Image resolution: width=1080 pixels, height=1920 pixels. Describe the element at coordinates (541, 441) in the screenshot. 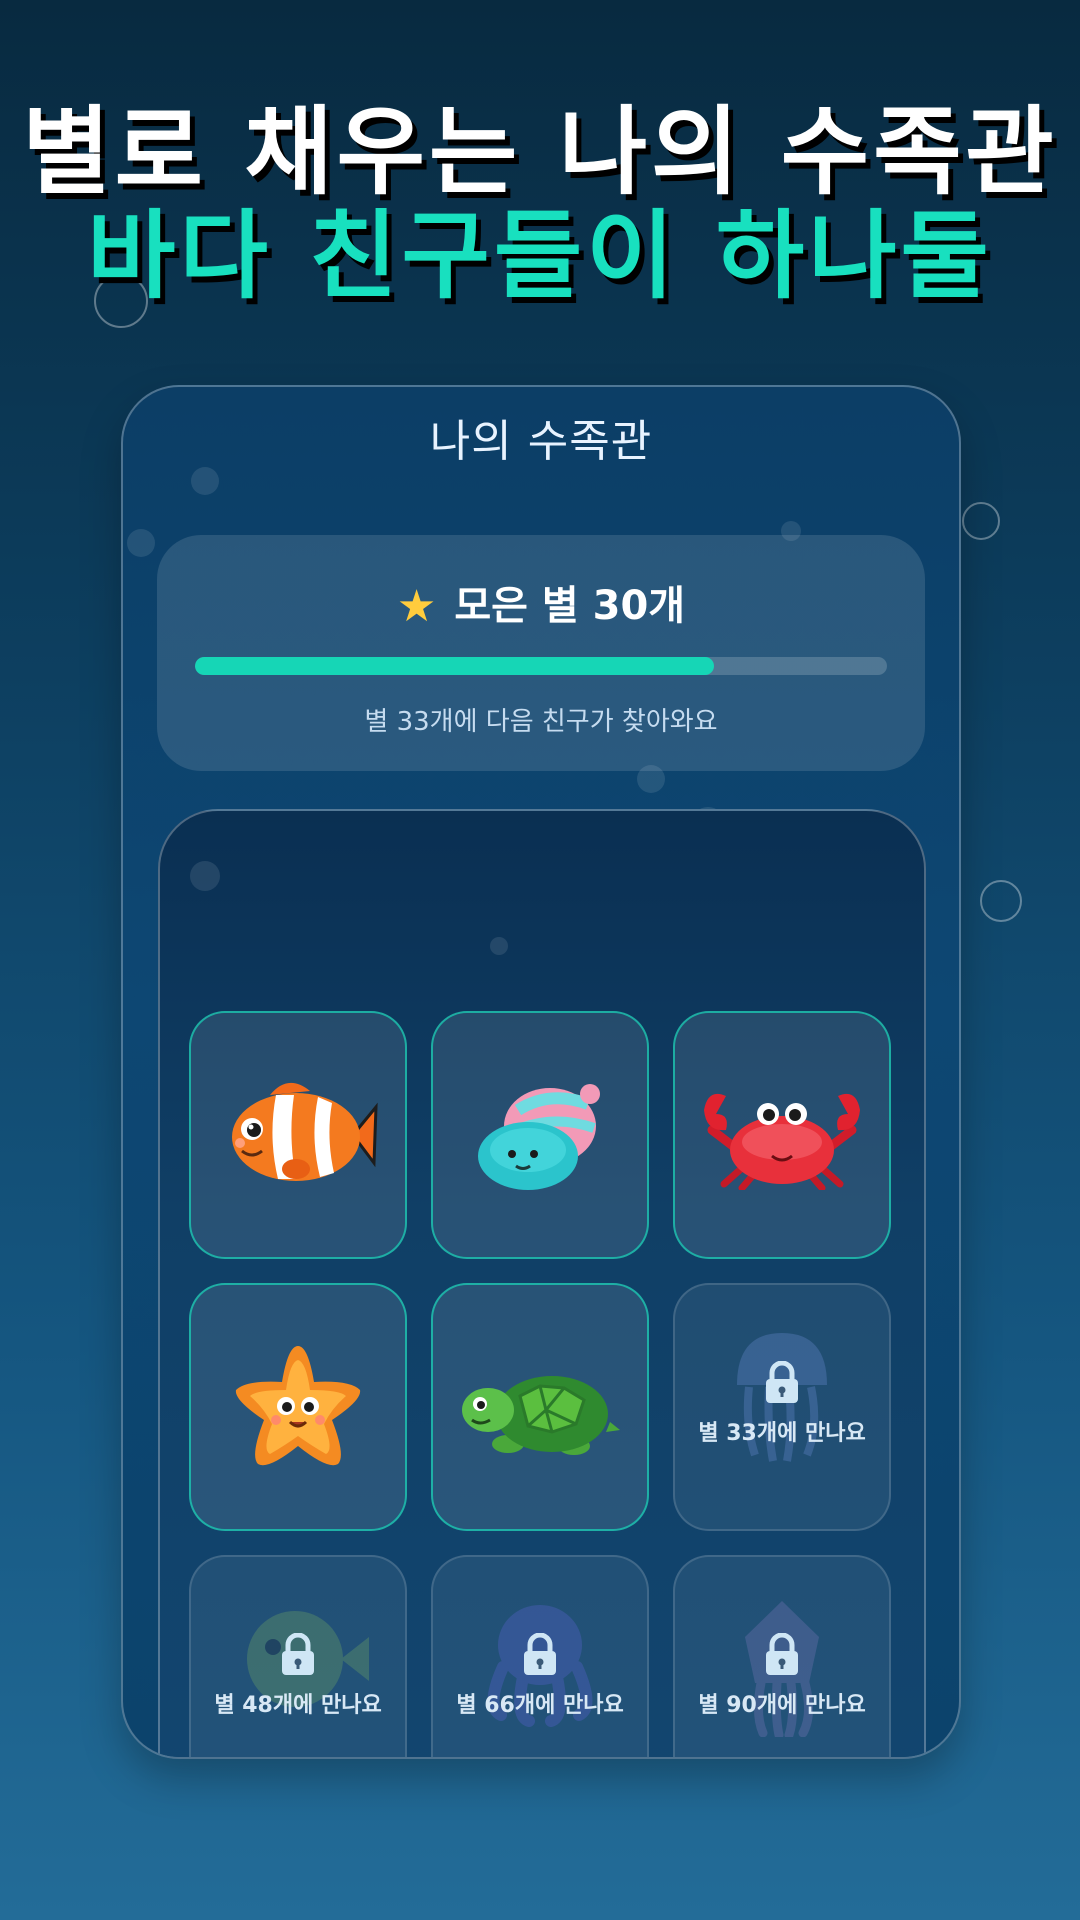

I see `page-title: 나의 수족관` at that location.